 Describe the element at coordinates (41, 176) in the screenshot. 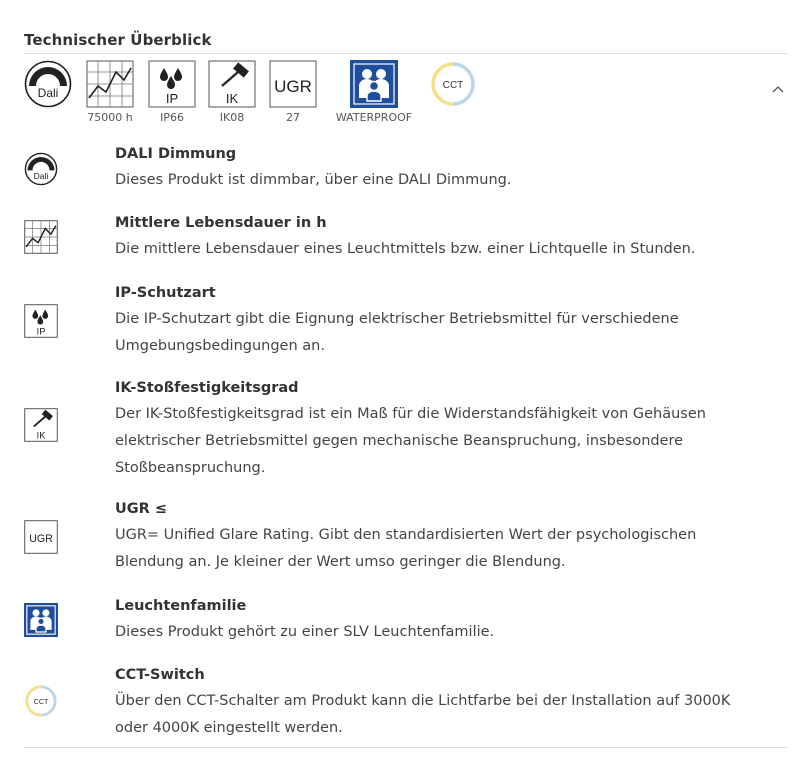

I see `svg-text: Dali` at that location.